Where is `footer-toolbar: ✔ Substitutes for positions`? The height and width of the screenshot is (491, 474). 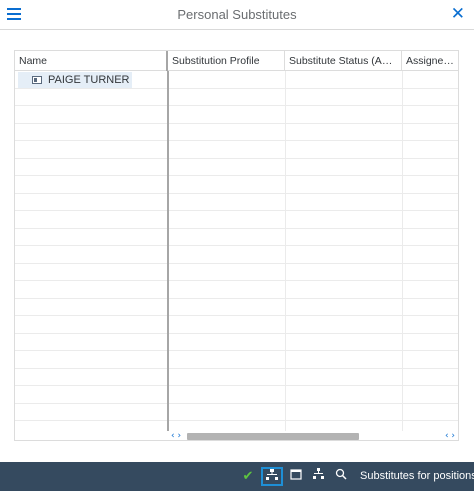
footer-toolbar: ✔ Substitutes for positions is located at coordinates (237, 476).